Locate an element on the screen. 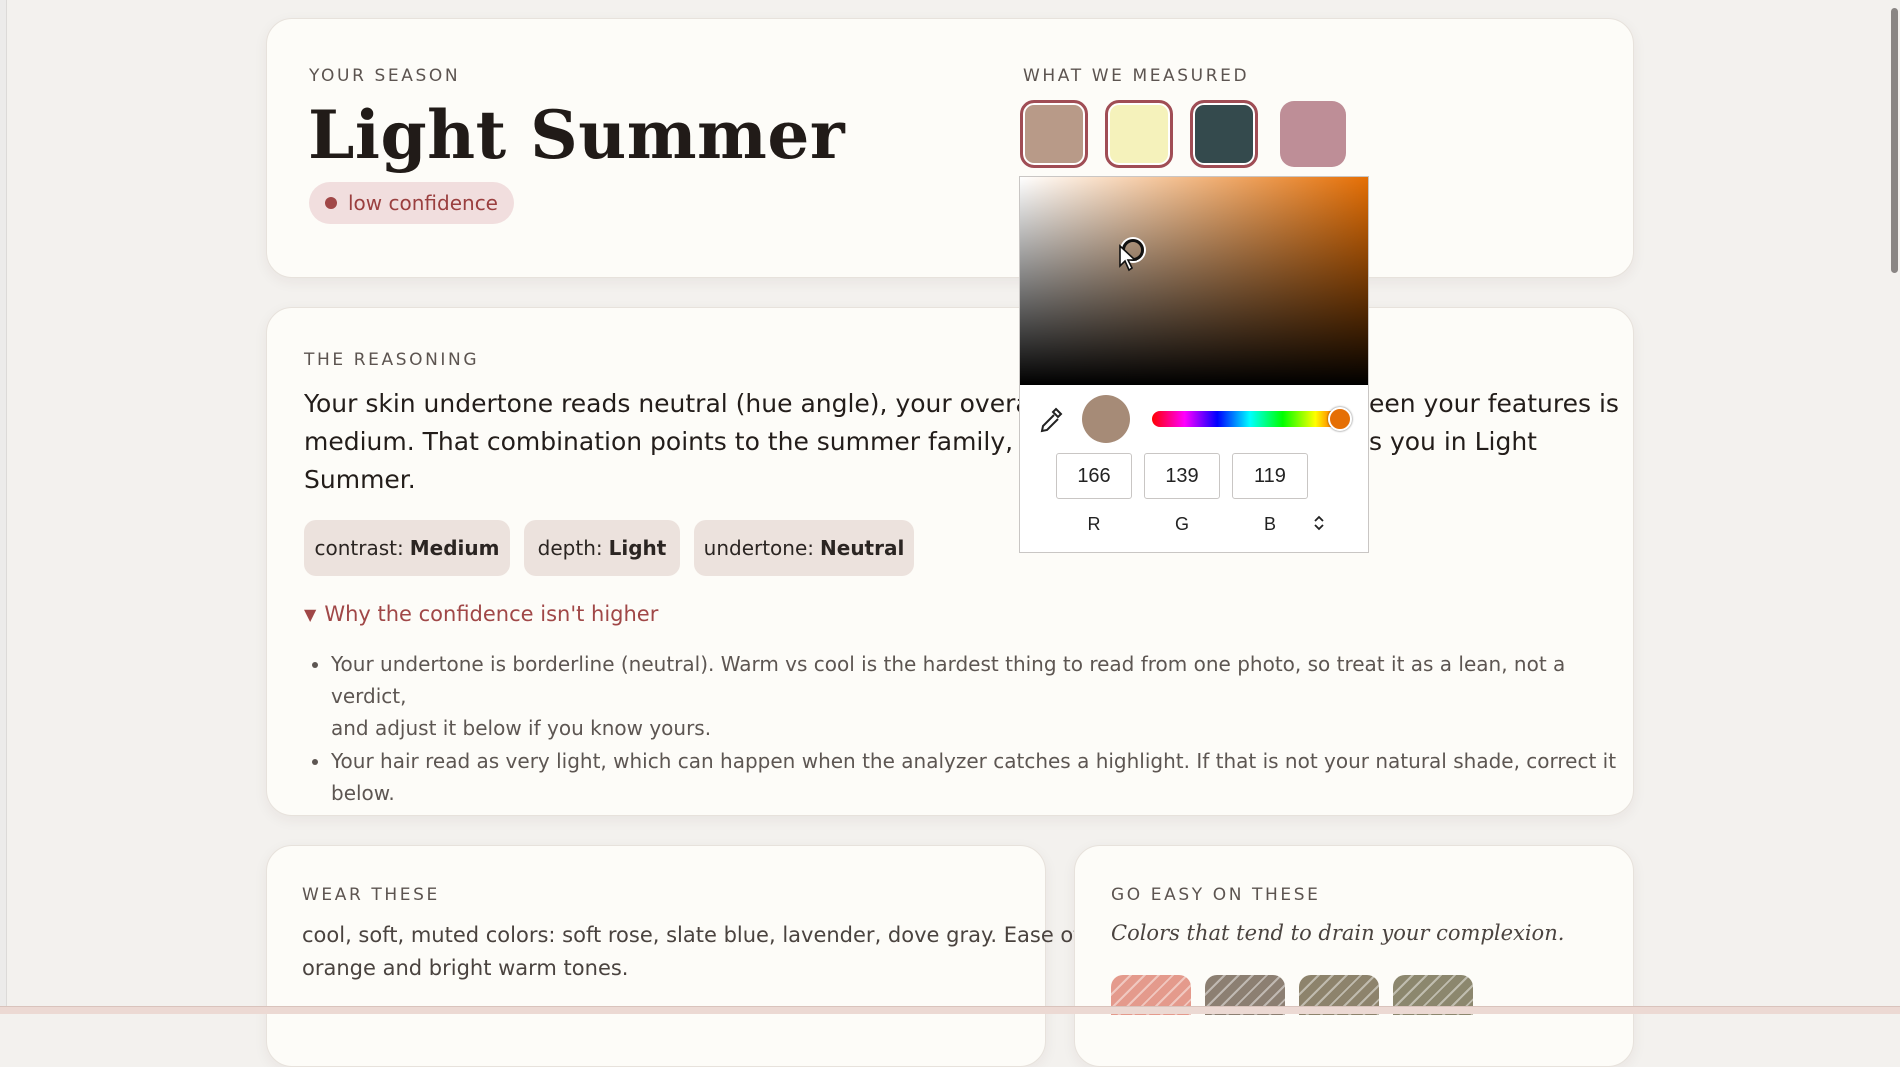  saturation-value-area is located at coordinates (1194, 281).